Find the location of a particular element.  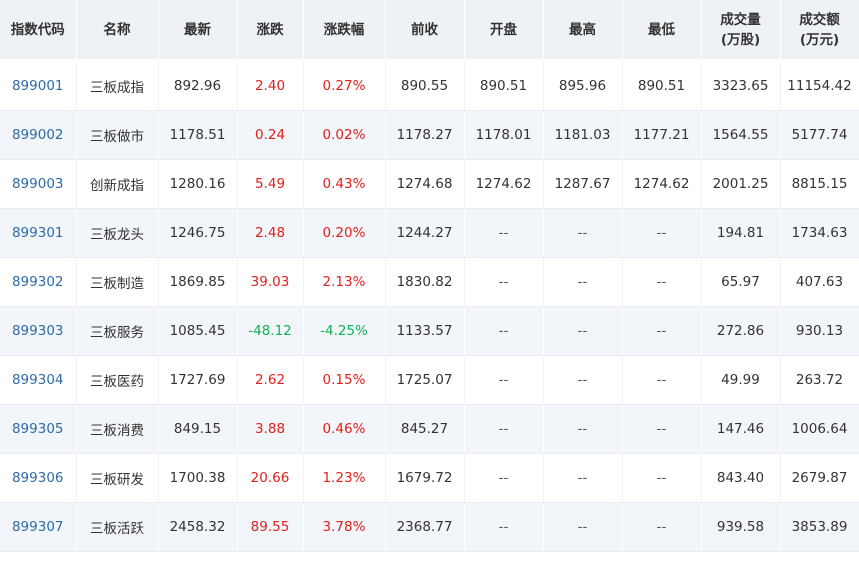

change-percent: 0.20% is located at coordinates (344, 233).